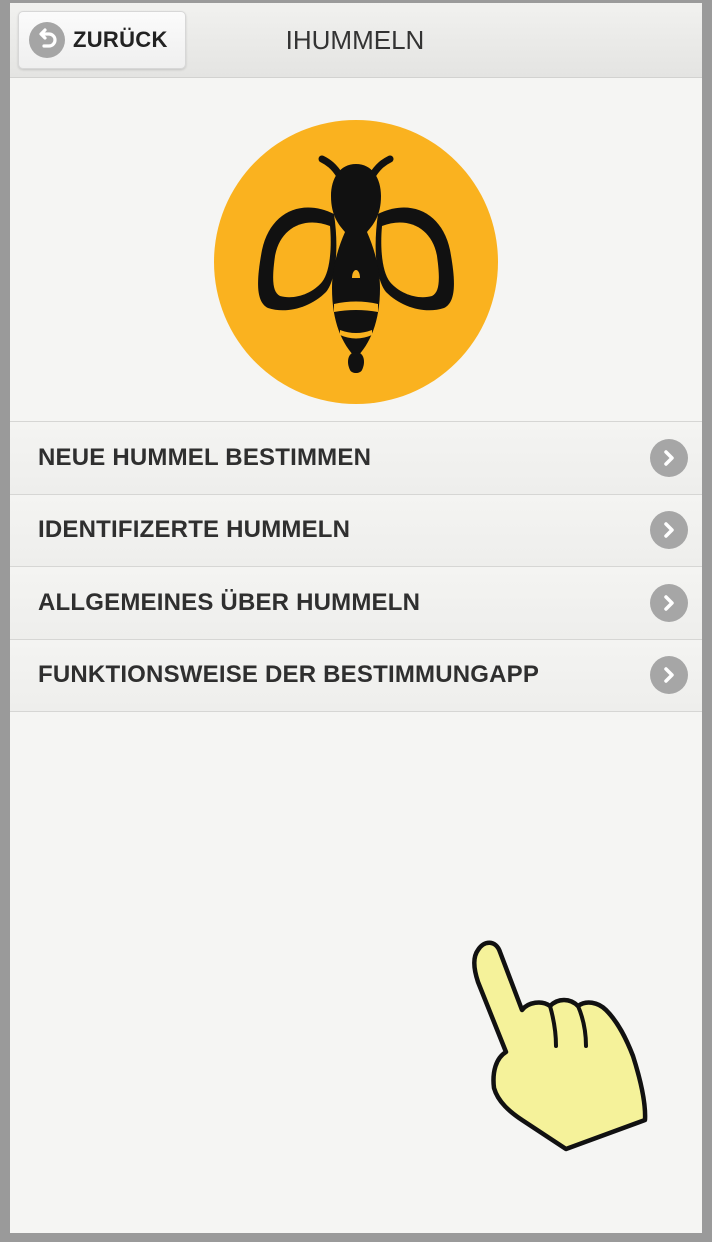 This screenshot has width=712, height=1242. I want to click on menu-item-neue-hummel-bestimmen: NEUE HUMMEL BESTIMMEN, so click(356, 458).